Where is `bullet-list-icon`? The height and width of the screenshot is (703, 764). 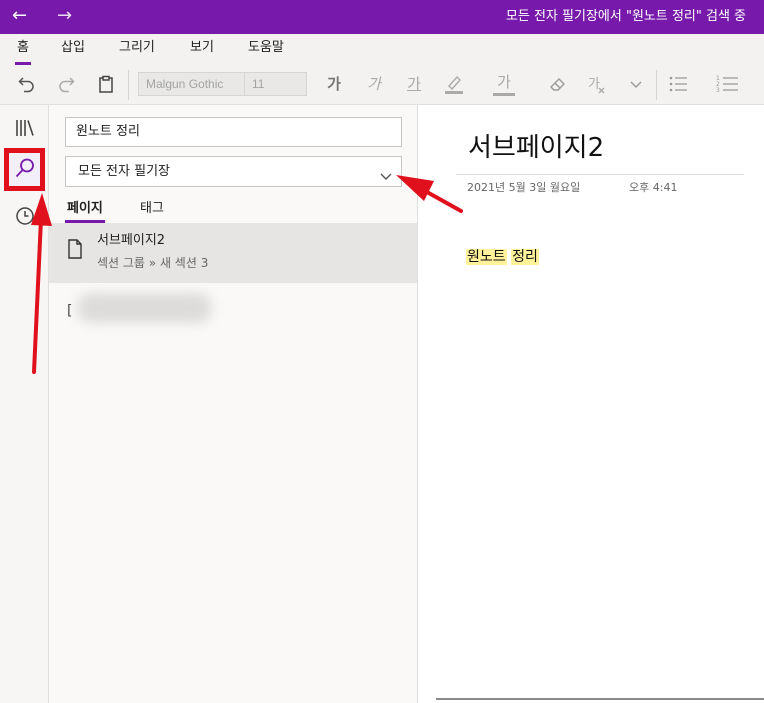
bullet-list-icon is located at coordinates (678, 84).